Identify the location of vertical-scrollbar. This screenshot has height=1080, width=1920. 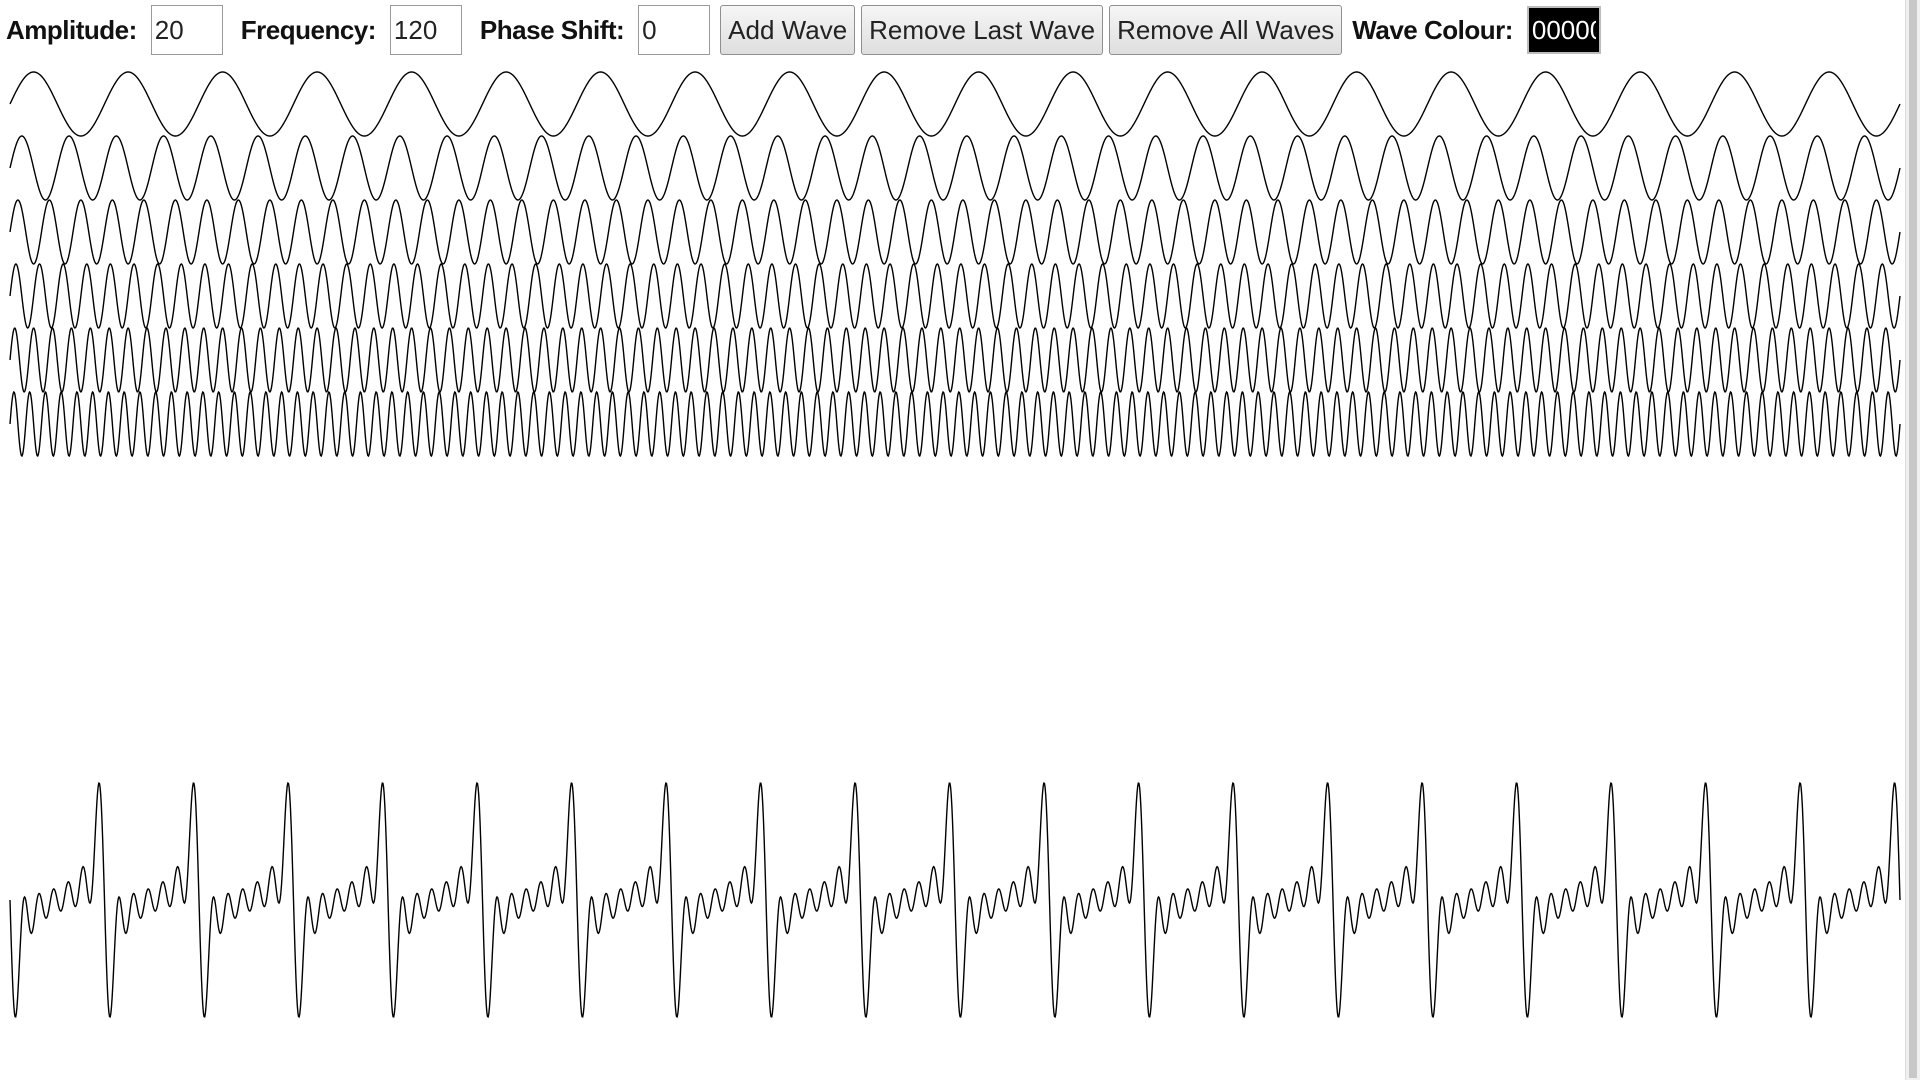
(1912, 540).